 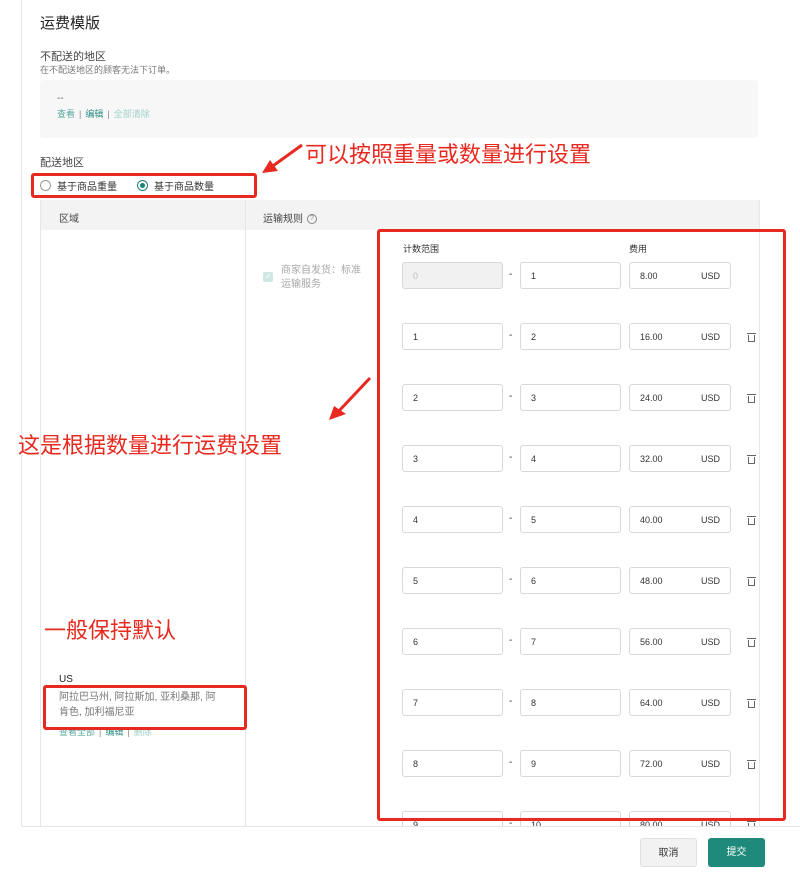 I want to click on merchant-service-option: ✓ 商家自发货：标准 运输服务, so click(x=318, y=278).